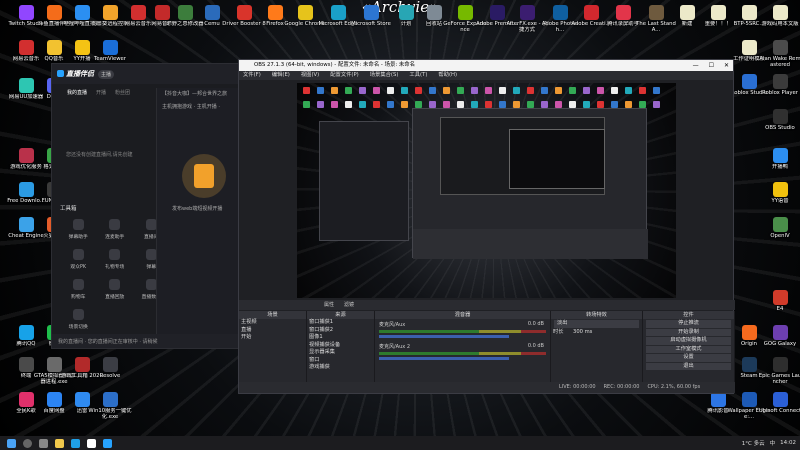  What do you see at coordinates (122, 92) in the screenshot?
I see `zhibo-tab: 粉丝团` at bounding box center [122, 92].